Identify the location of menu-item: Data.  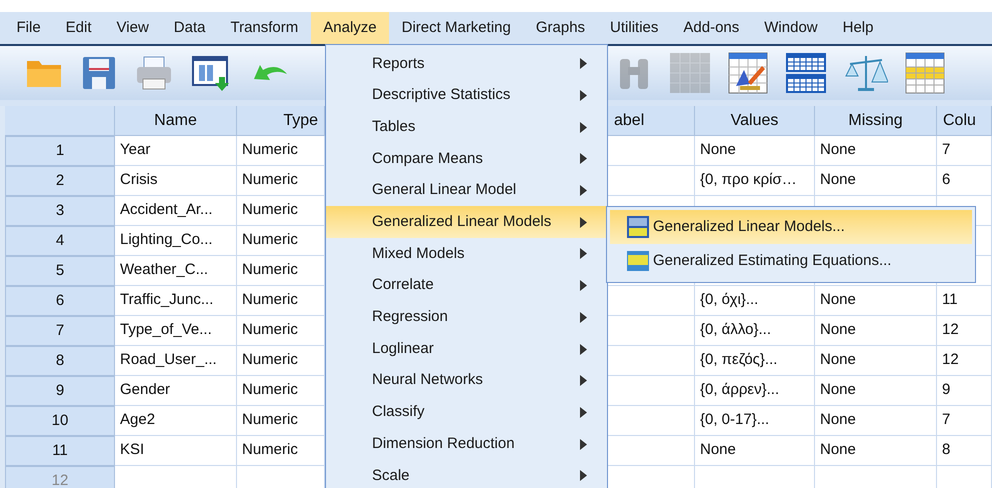
(189, 28).